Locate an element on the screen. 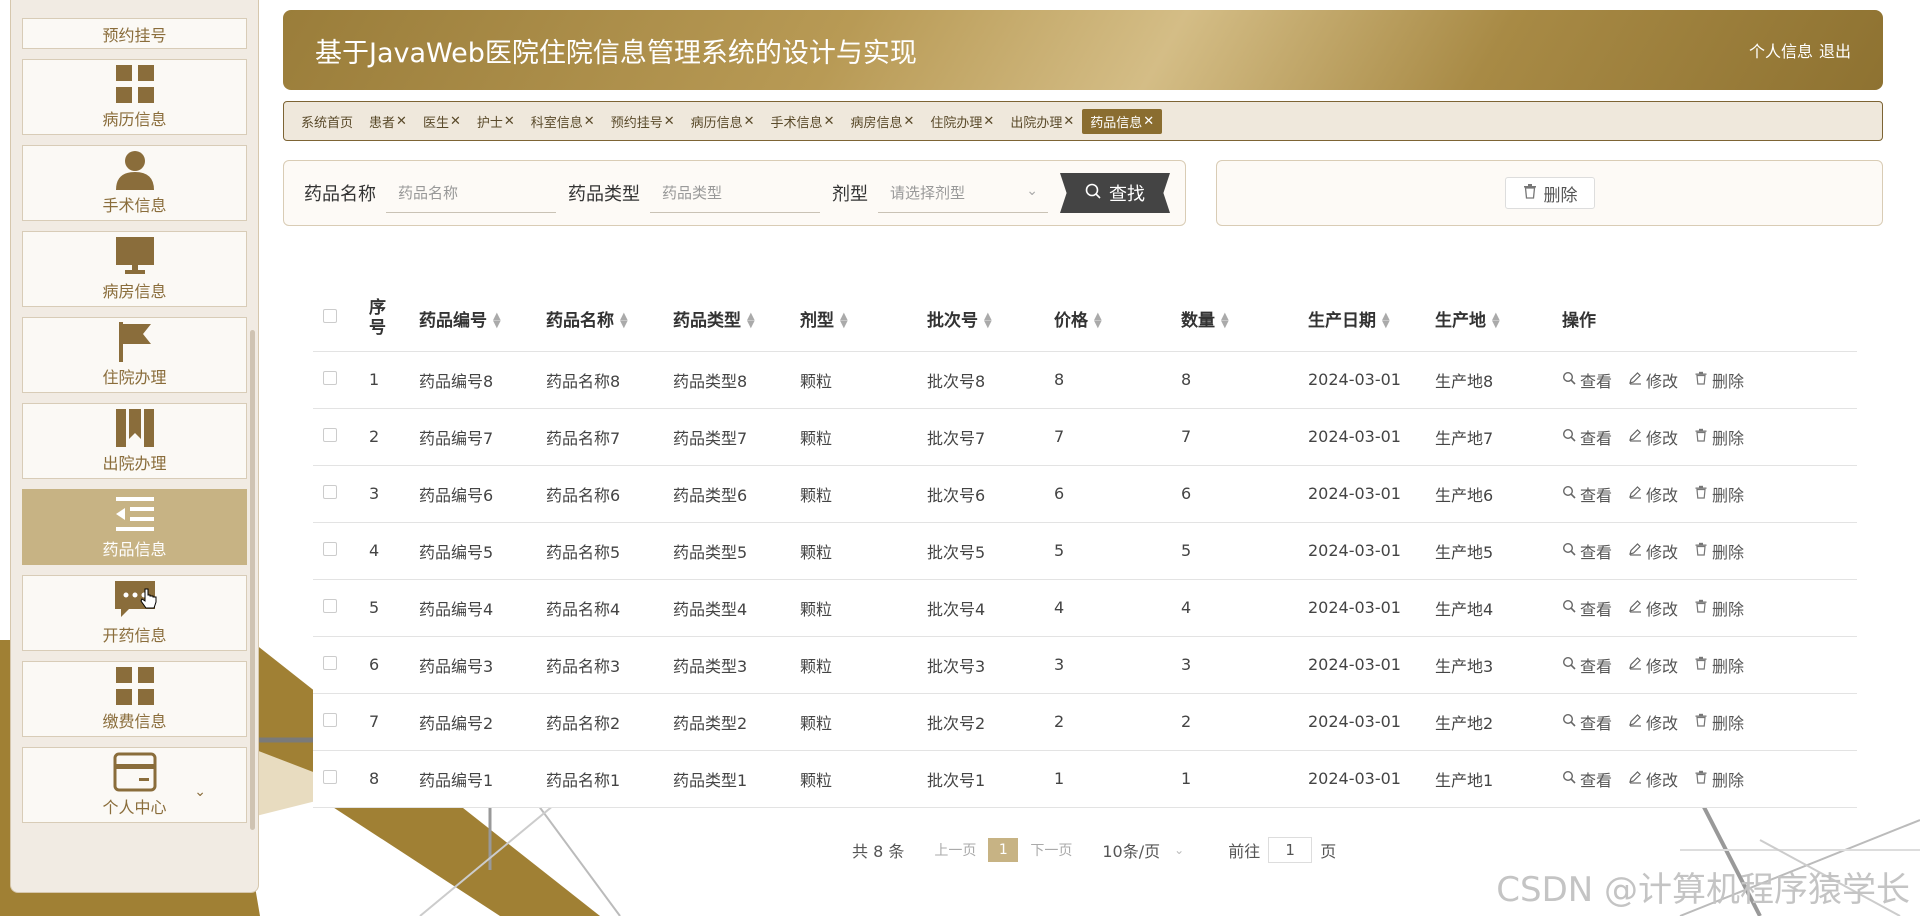 The width and height of the screenshot is (1920, 916). col-header-price: 价格 ▲ ▼ is located at coordinates (1117, 319).